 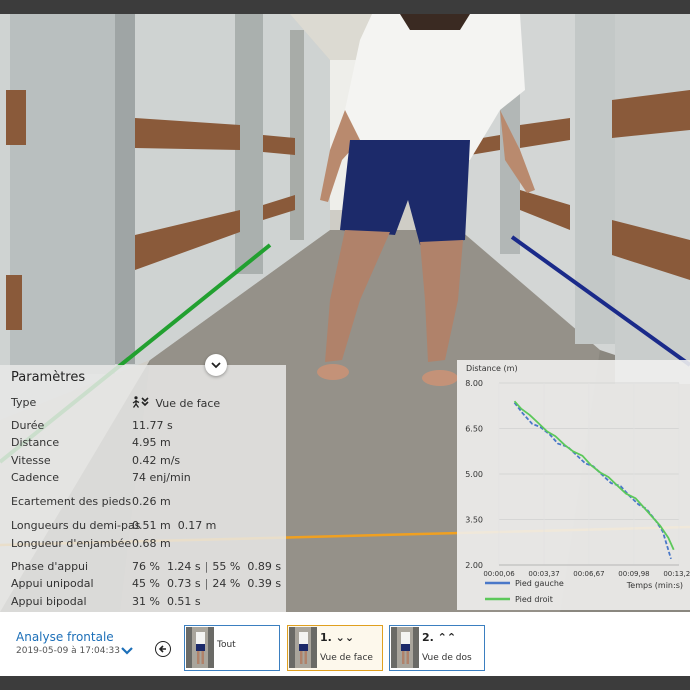 I want to click on param-value: 76 % 1.24 s | 55 % 0.89 s, so click(x=206, y=567).